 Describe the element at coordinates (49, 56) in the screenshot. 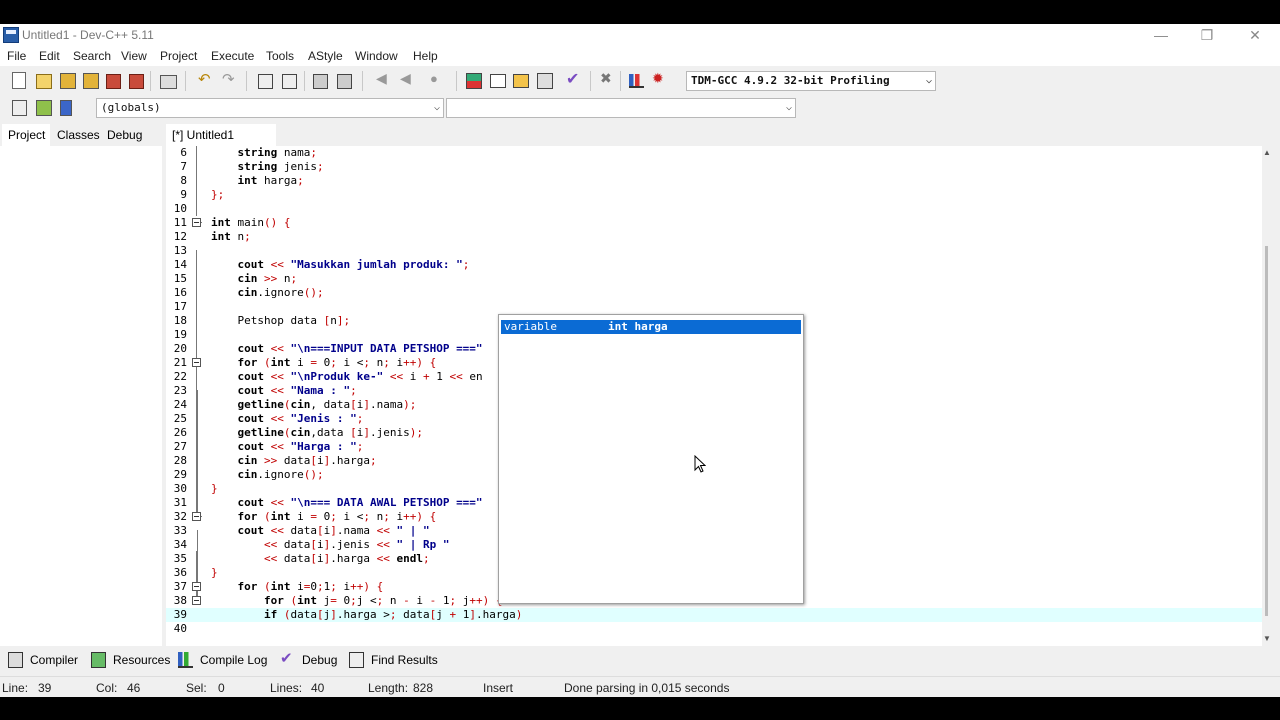

I see `menu-edit: Edit` at that location.